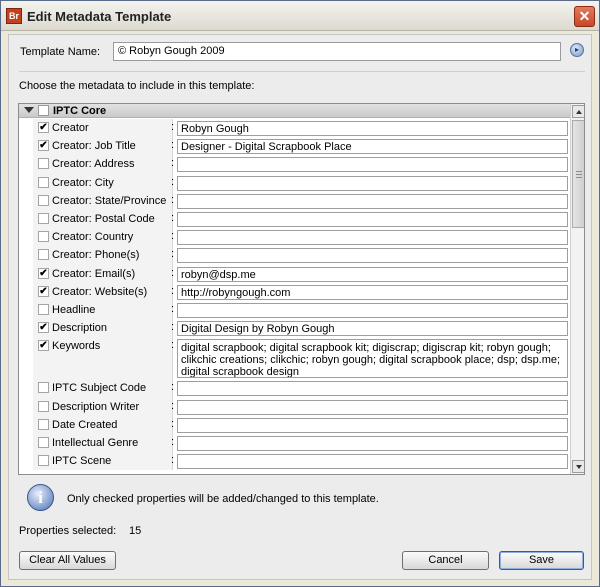  What do you see at coordinates (100, 291) in the screenshot?
I see `row-label: Creator: Website(s)` at bounding box center [100, 291].